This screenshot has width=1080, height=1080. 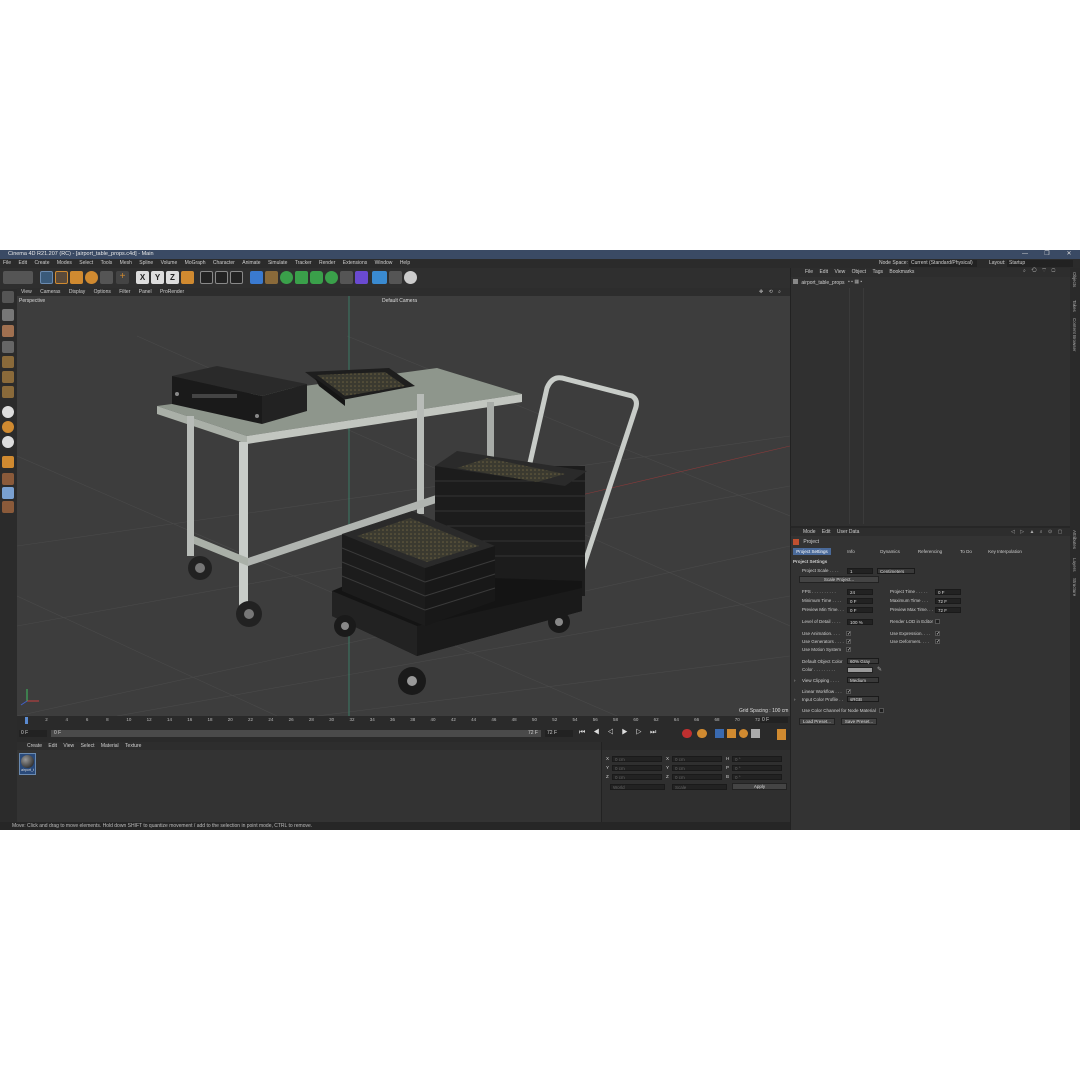 I want to click on z-axis-button: Z, so click(x=172, y=277).